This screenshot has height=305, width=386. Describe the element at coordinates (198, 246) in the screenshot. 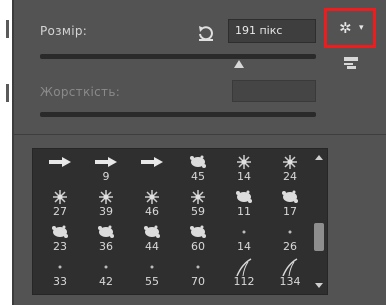

I see `brush-size-label: 60` at that location.